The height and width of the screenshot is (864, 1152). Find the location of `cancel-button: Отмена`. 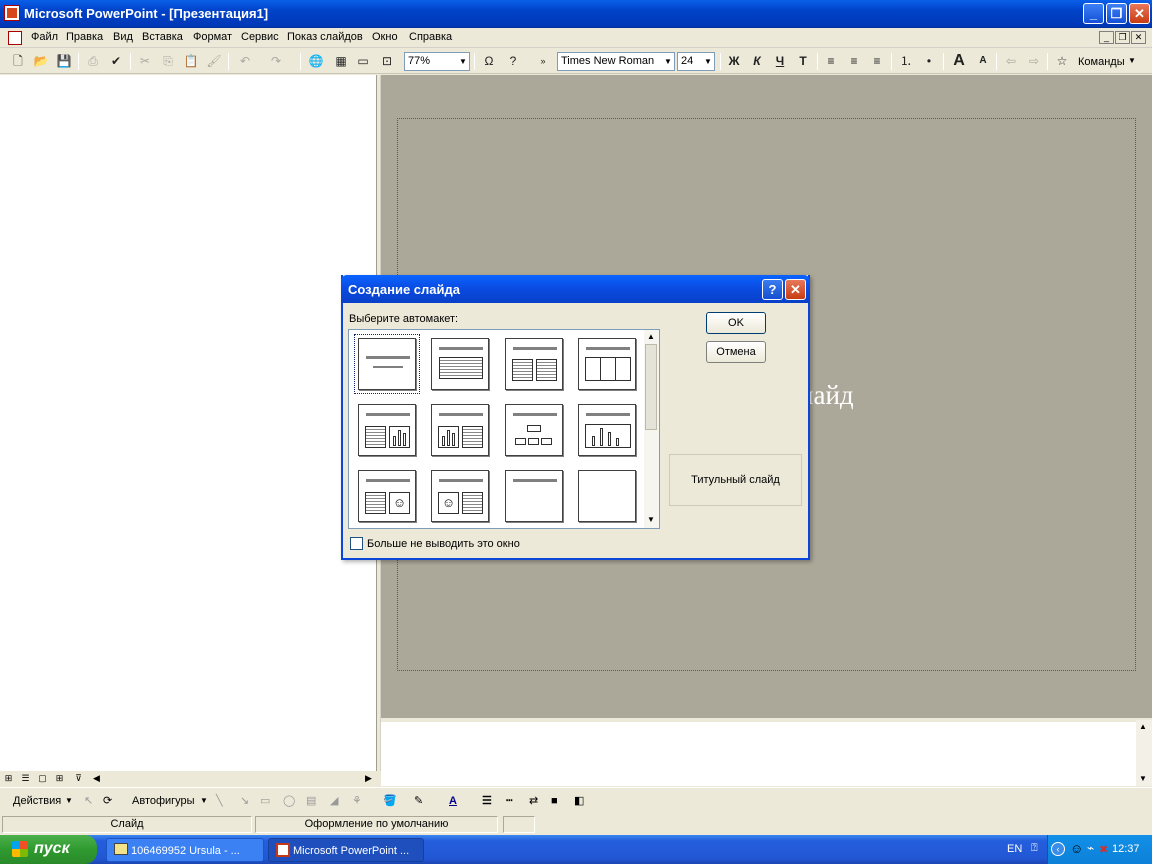

cancel-button: Отмена is located at coordinates (736, 352).